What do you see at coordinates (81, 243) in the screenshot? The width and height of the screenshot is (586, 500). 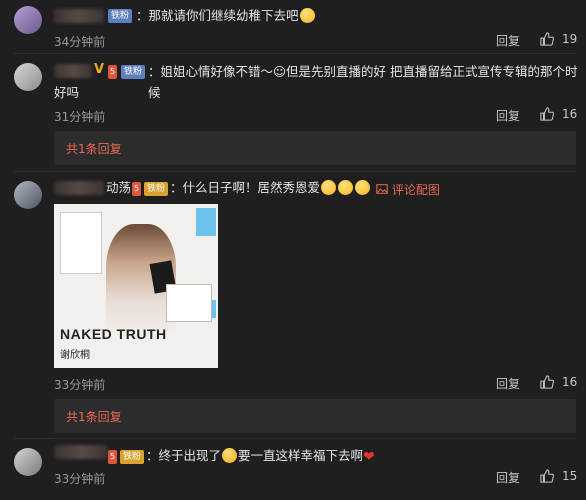 I see `image-panel-left` at bounding box center [81, 243].